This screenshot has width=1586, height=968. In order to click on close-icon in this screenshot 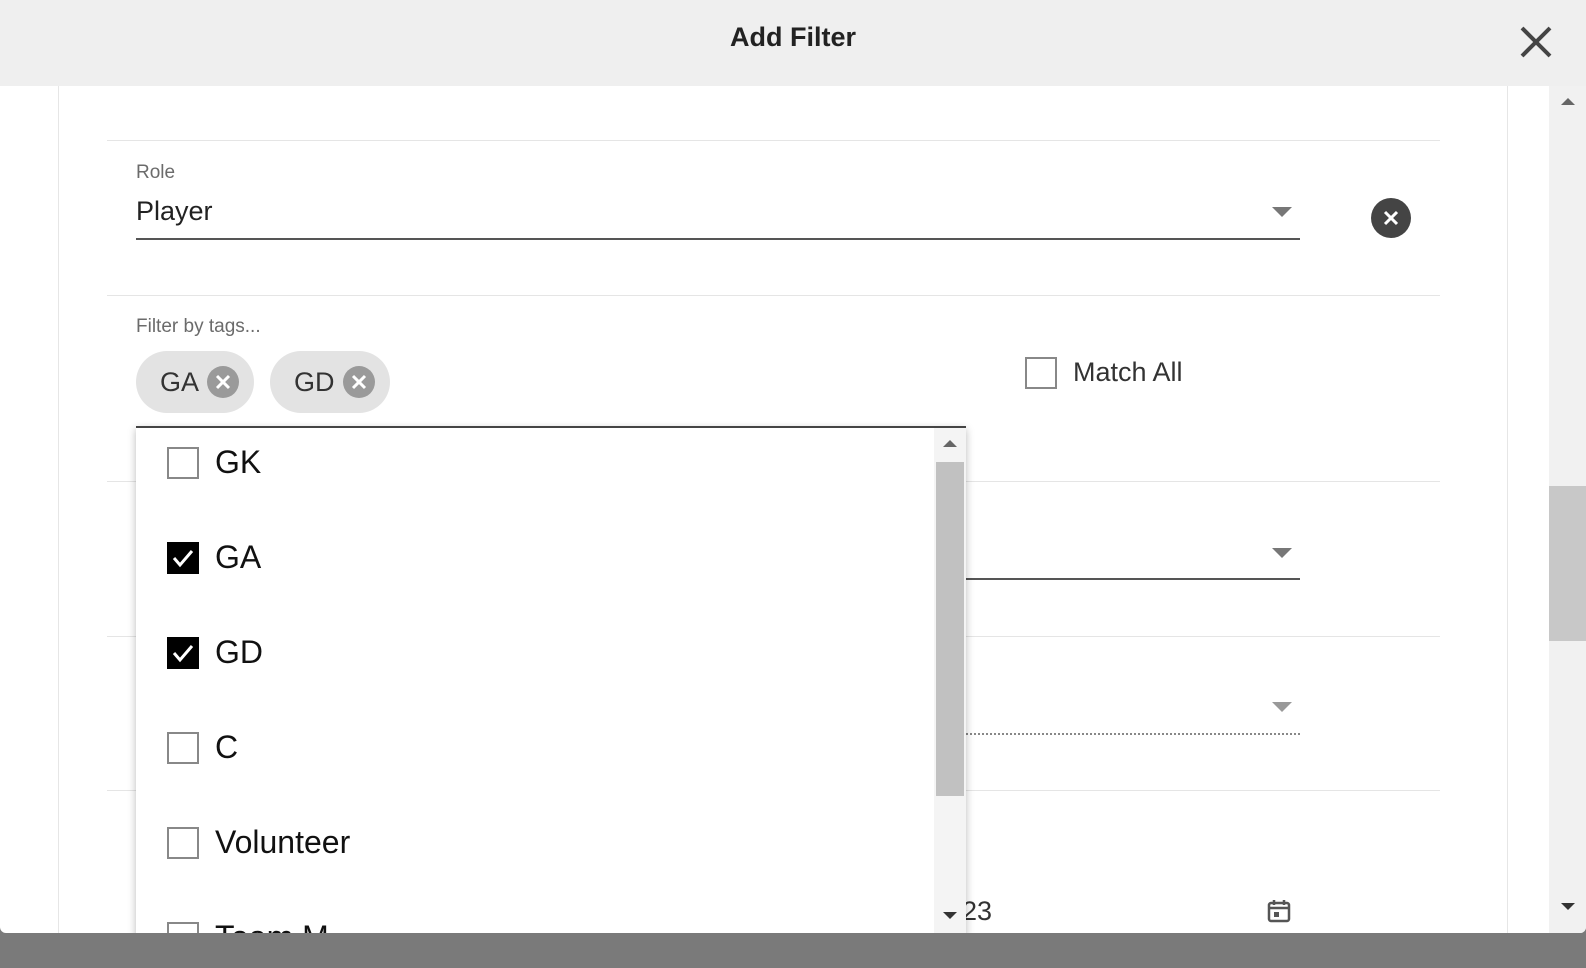, I will do `click(1536, 42)`.